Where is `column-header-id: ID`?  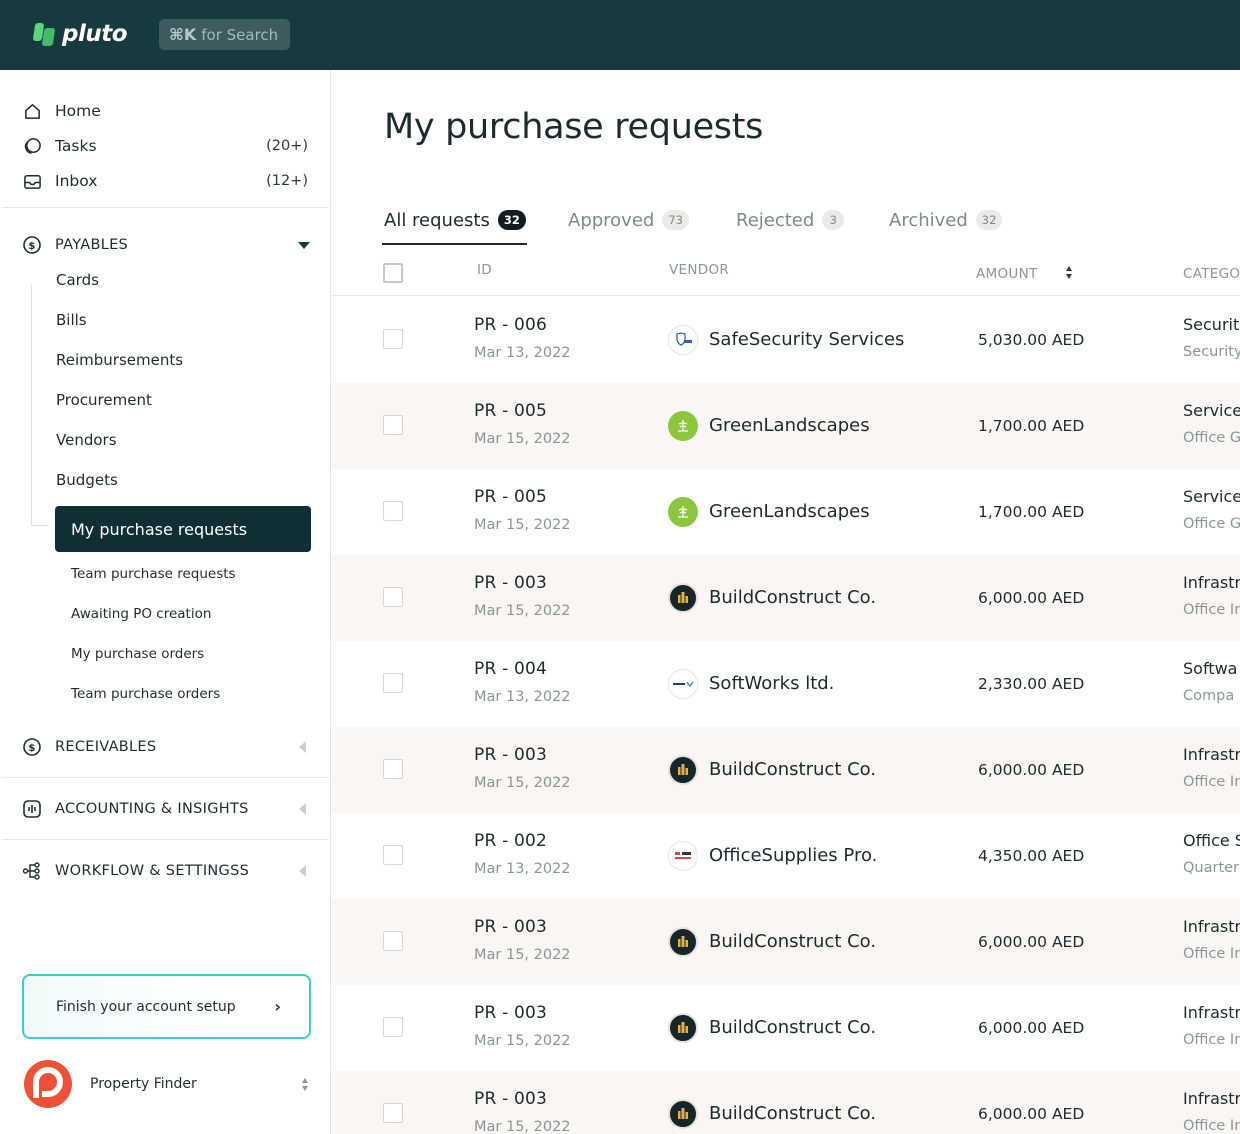 column-header-id: ID is located at coordinates (484, 270).